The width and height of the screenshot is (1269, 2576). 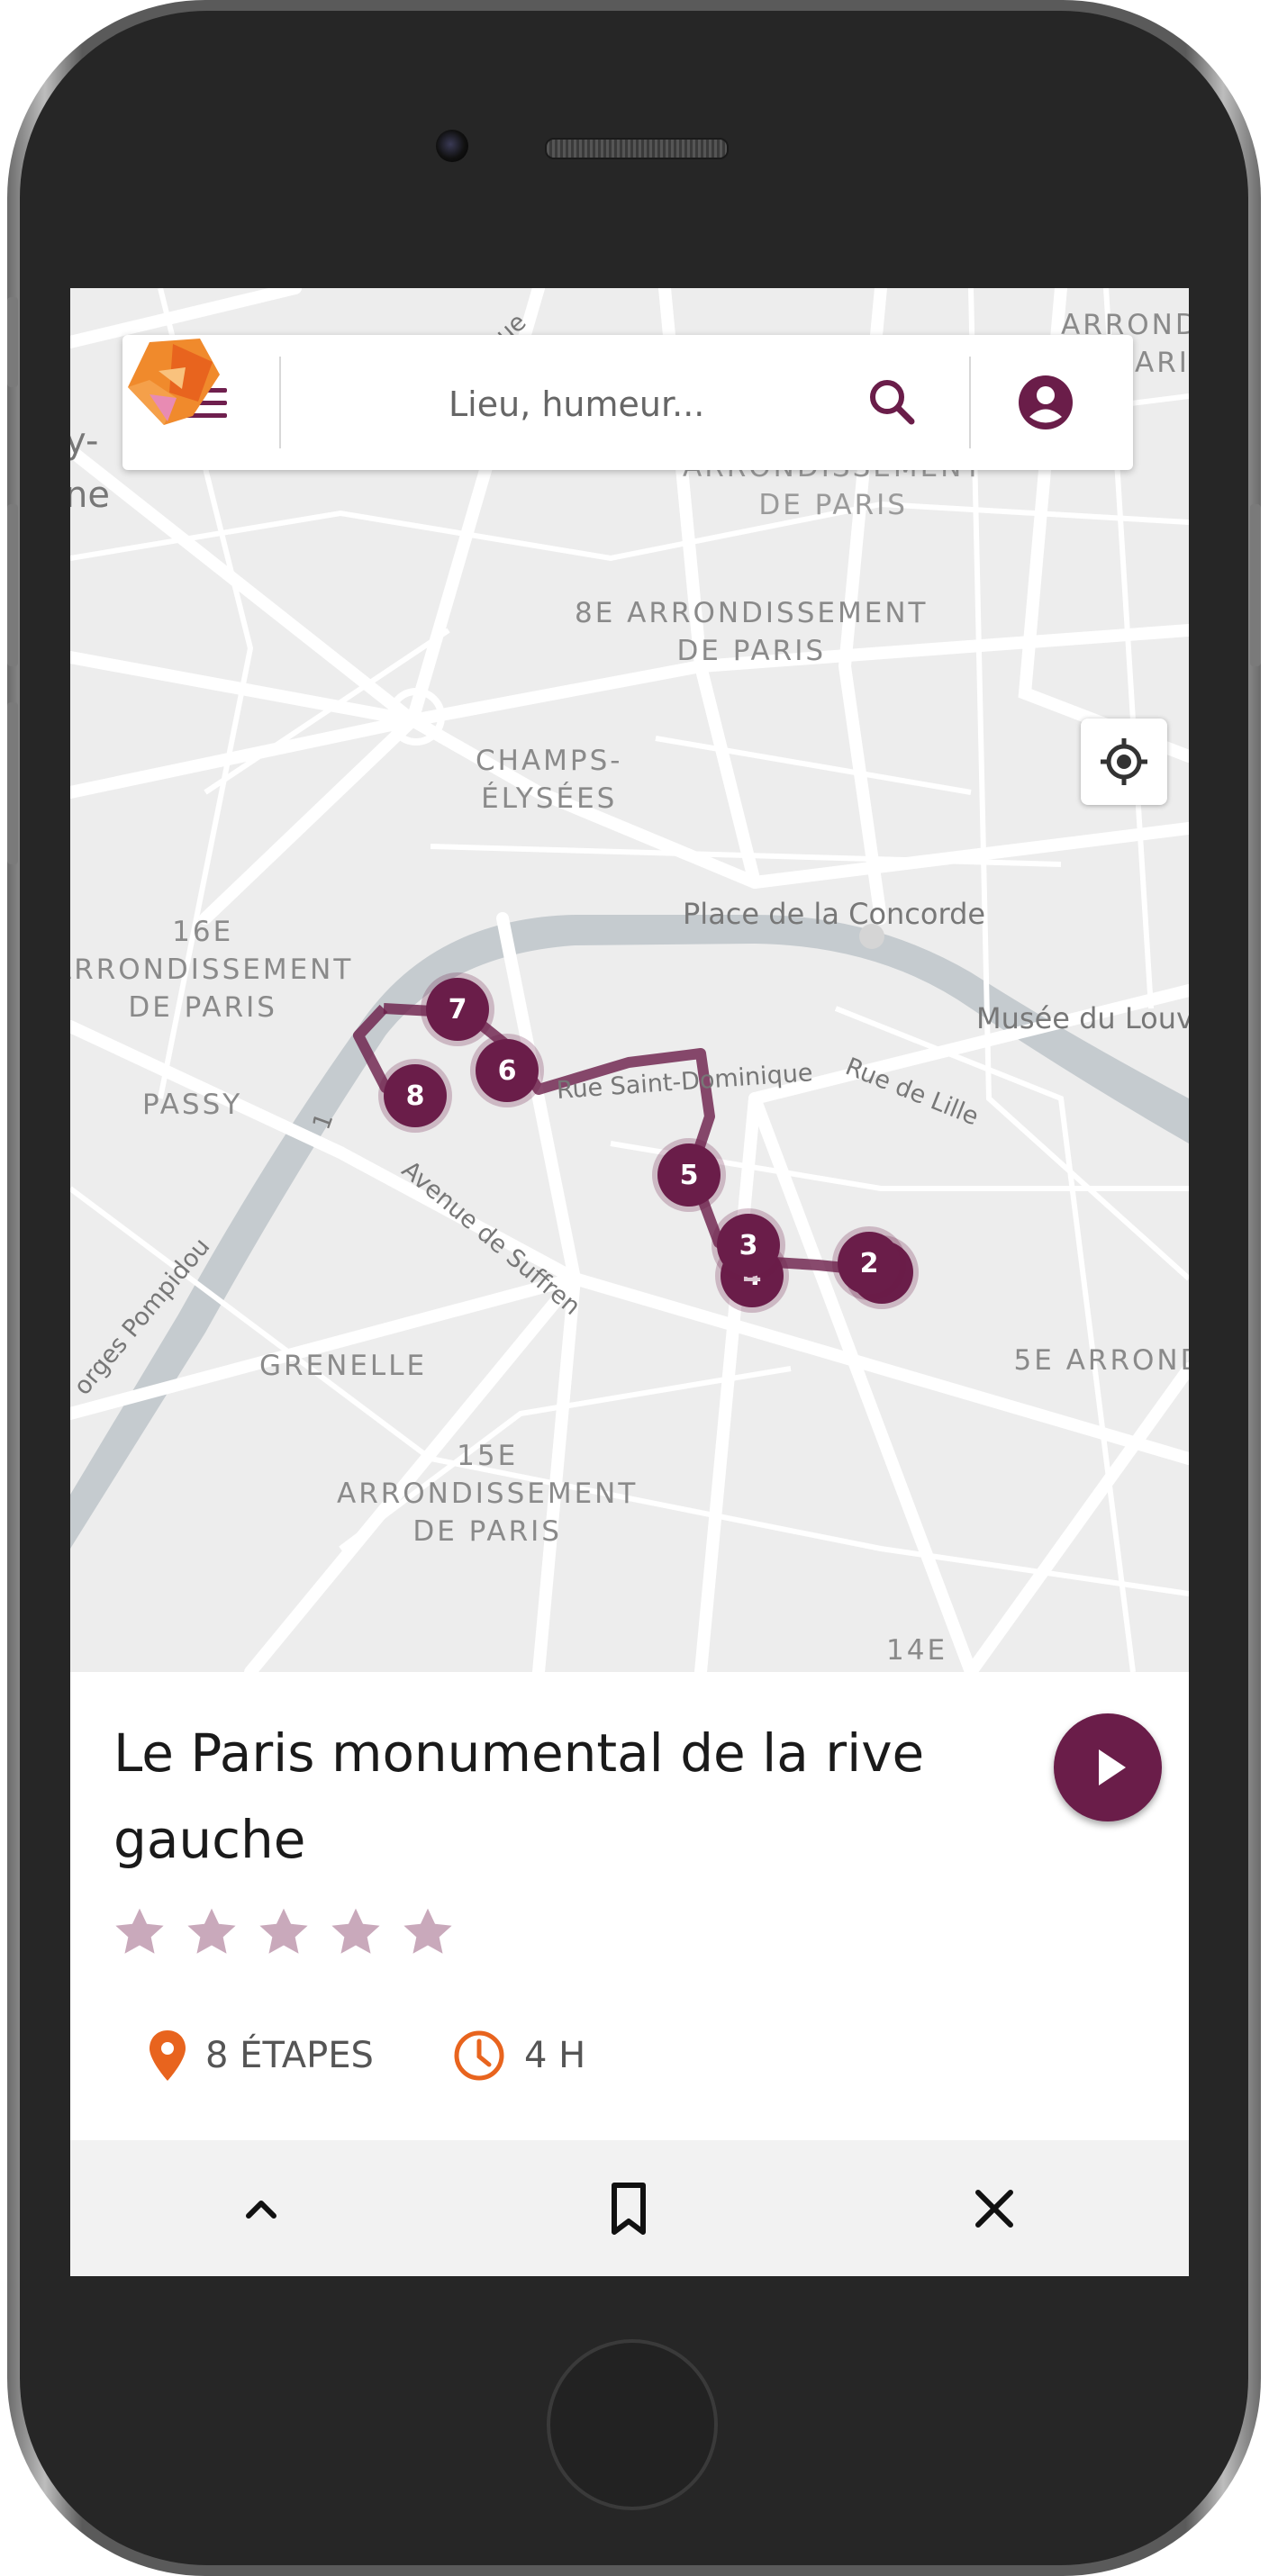 I want to click on play-icon, so click(x=1112, y=1767).